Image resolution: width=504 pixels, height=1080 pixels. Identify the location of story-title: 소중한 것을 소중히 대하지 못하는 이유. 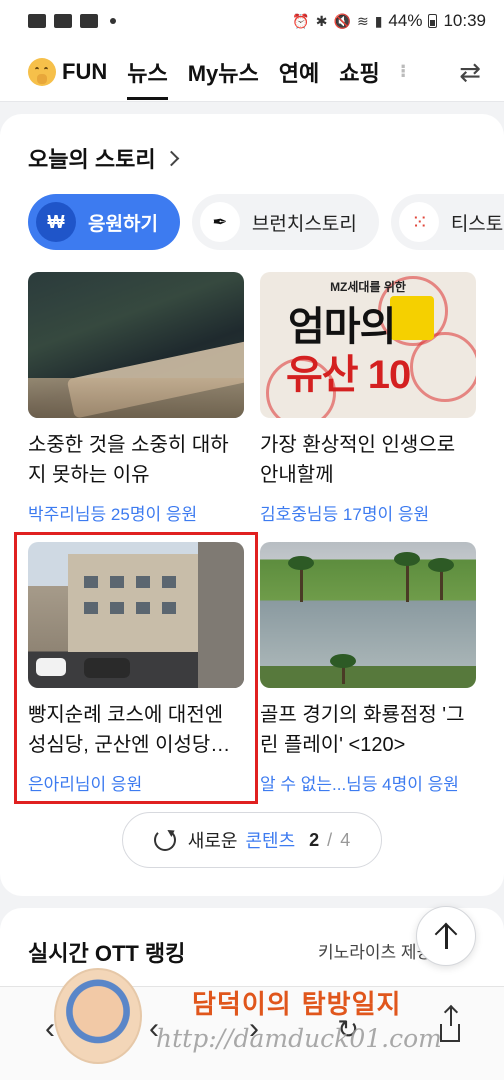
(128, 460).